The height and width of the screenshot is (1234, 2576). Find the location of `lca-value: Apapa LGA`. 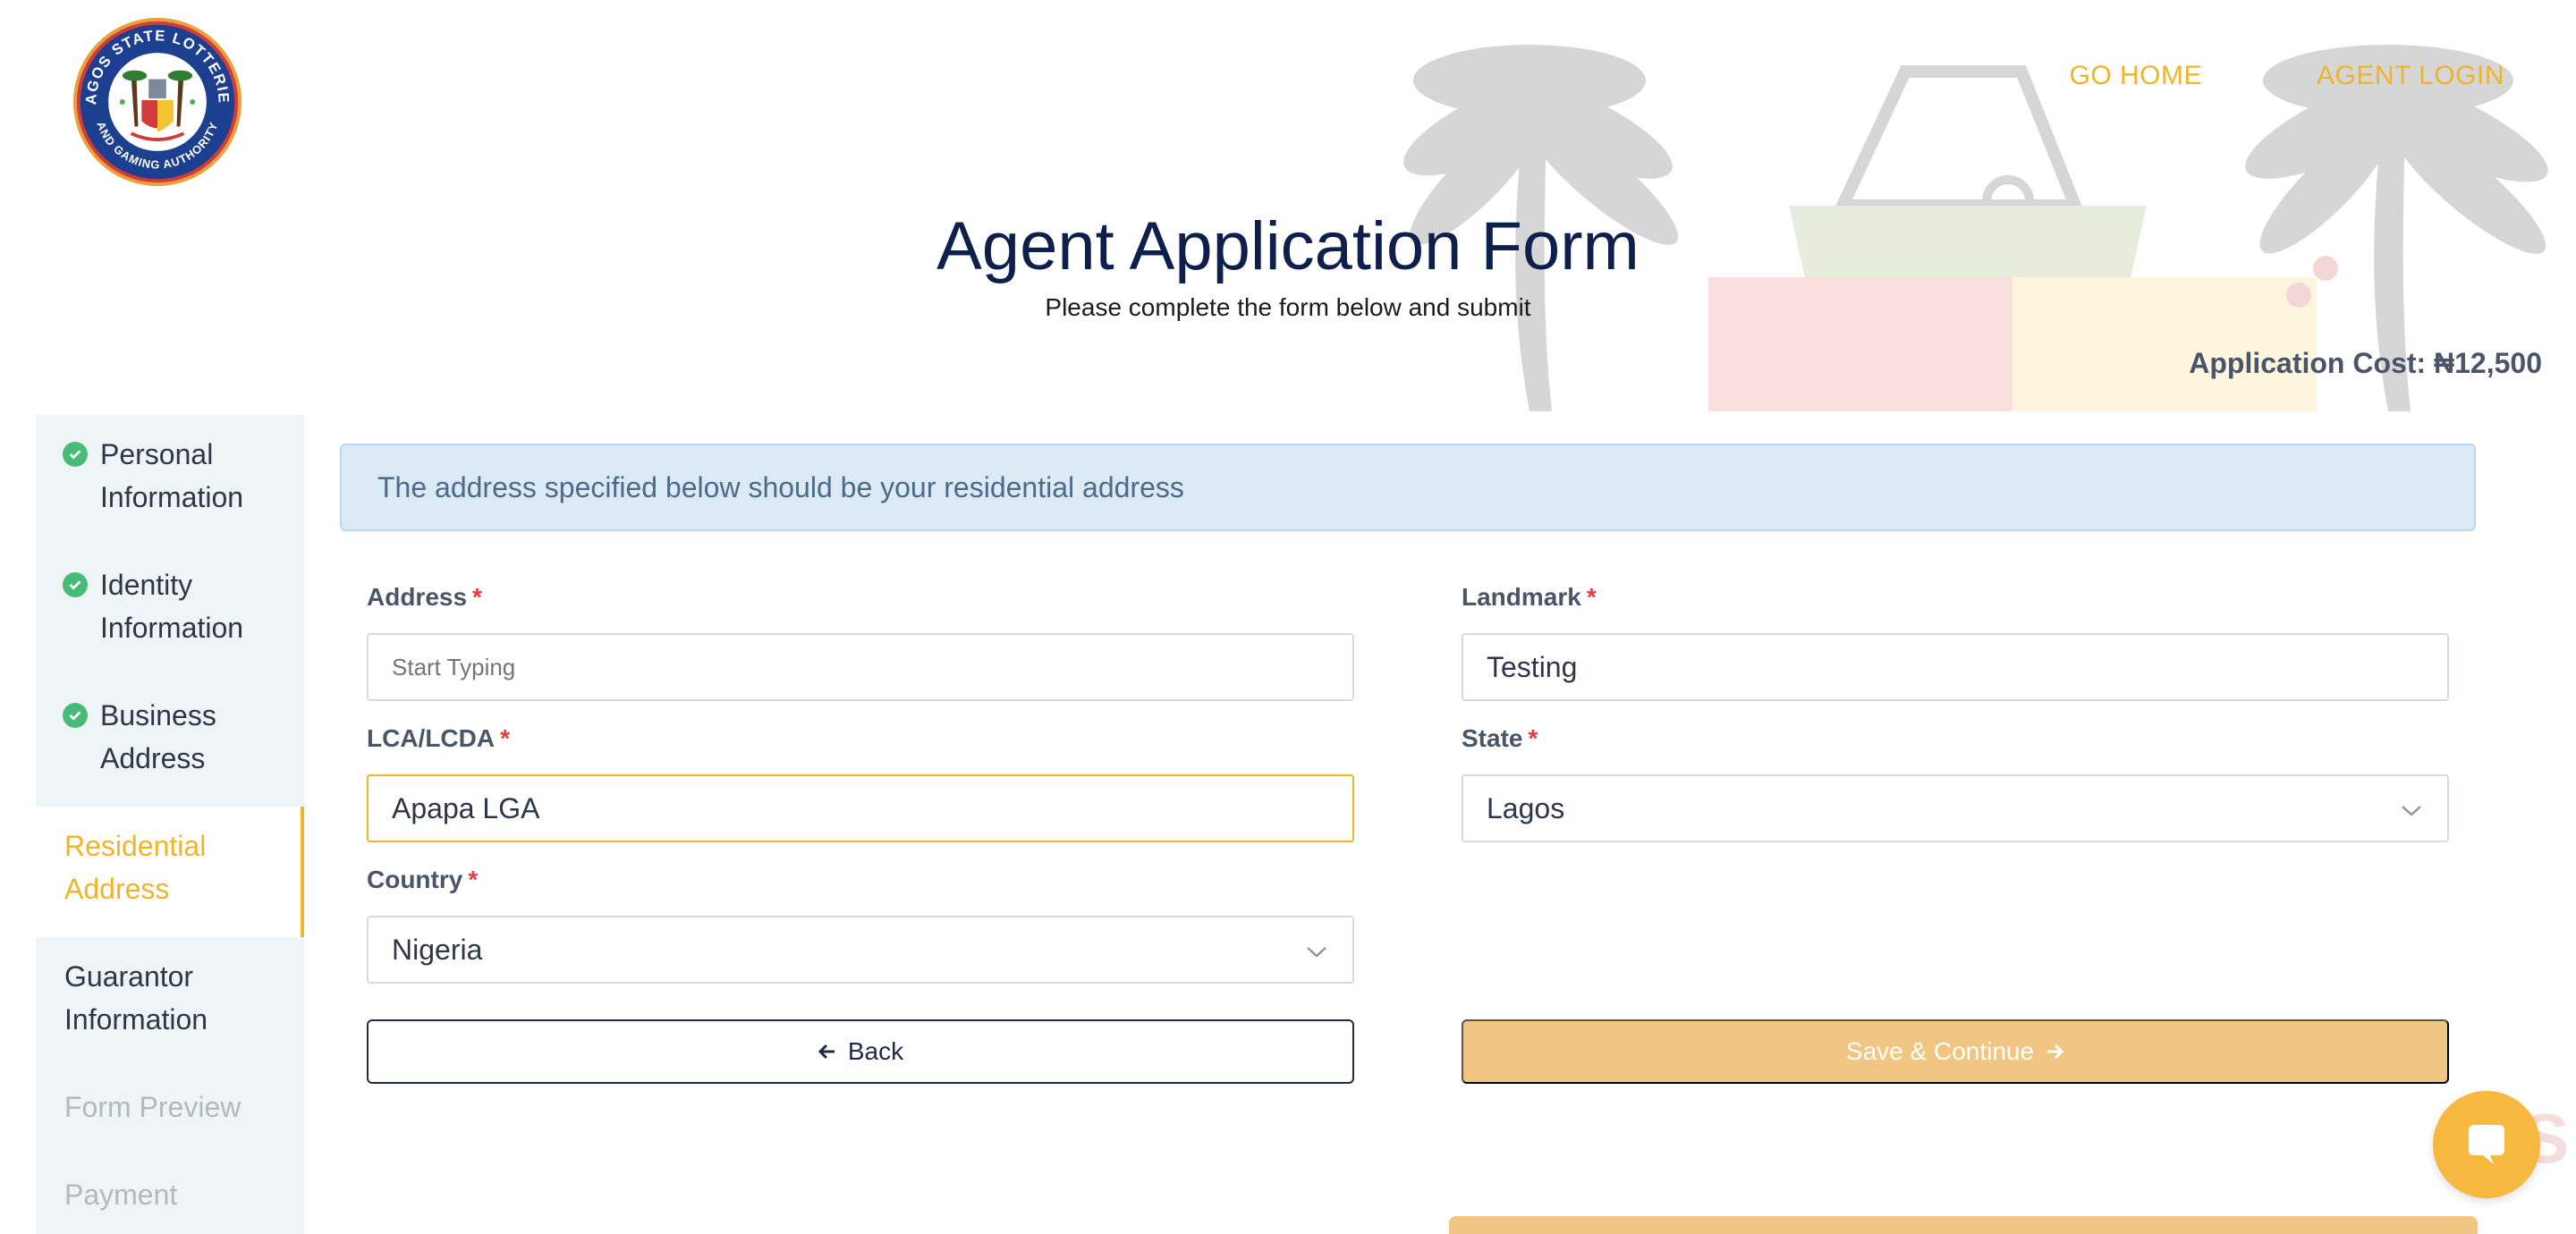

lca-value: Apapa LGA is located at coordinates (466, 807).